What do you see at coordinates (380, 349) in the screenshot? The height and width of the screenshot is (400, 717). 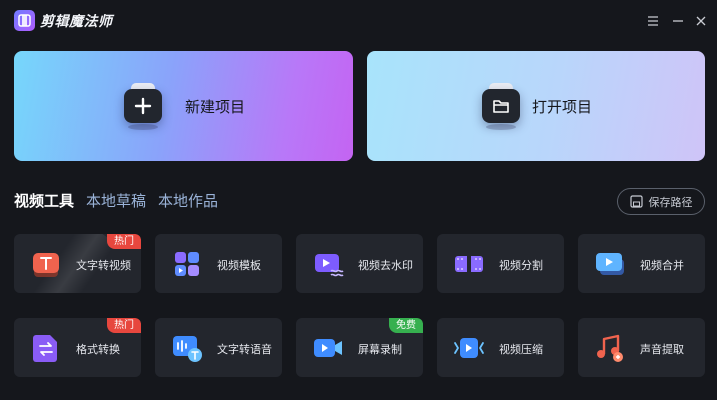 I see `tool-label: 屏幕录制` at bounding box center [380, 349].